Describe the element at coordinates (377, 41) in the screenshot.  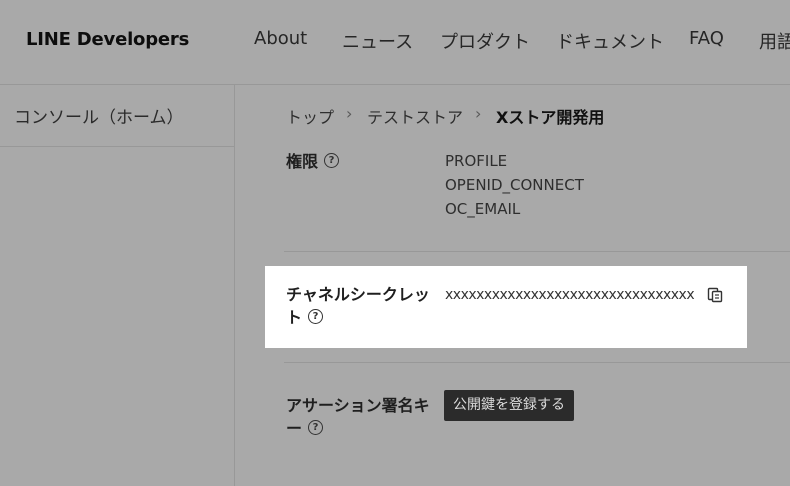
I see `nav-news: ニュース` at that location.